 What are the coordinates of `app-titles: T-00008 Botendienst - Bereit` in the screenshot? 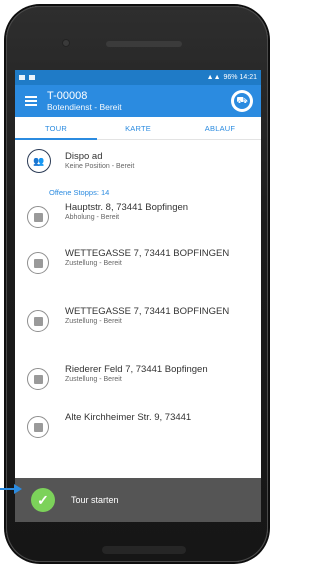 It's located at (139, 101).